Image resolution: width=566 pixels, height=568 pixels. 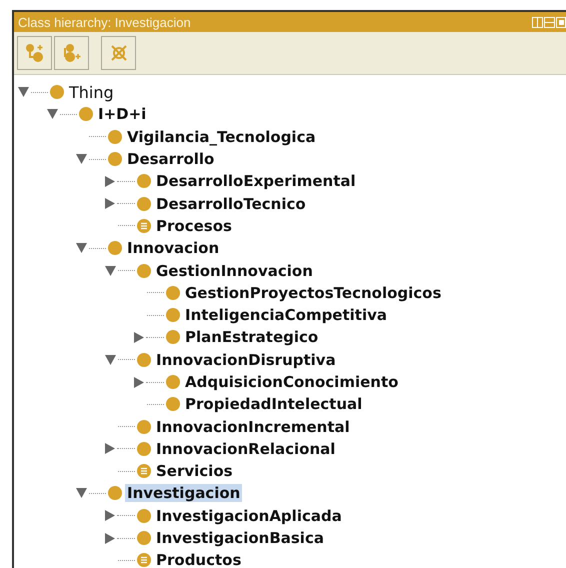 What do you see at coordinates (286, 315) in the screenshot?
I see `class-tree-item: InteligenciaCompetitiva` at bounding box center [286, 315].